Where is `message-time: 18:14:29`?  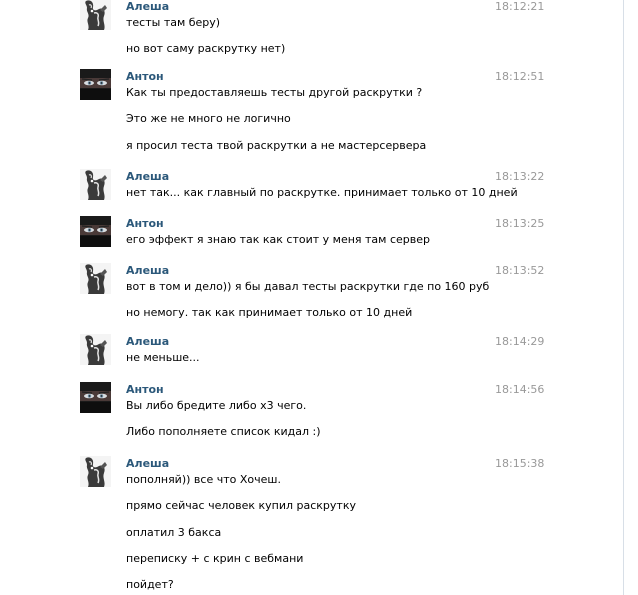
message-time: 18:14:29 is located at coordinates (519, 341).